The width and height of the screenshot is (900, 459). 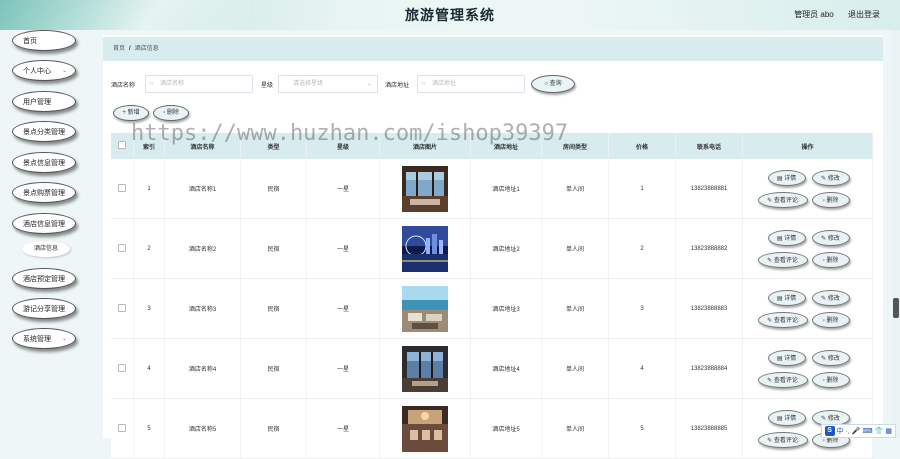 I want to click on cell-index: 5, so click(x=149, y=428).